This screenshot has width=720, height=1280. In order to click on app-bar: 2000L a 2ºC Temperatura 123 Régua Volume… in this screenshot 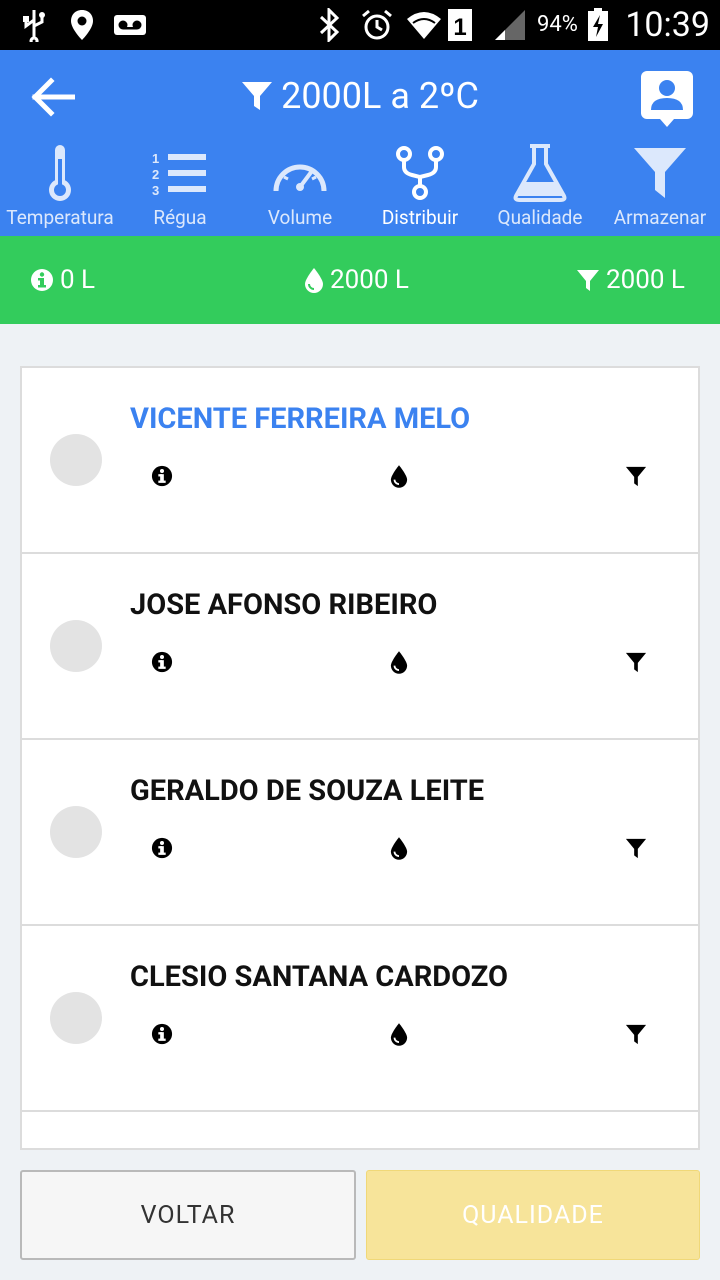, I will do `click(360, 143)`.